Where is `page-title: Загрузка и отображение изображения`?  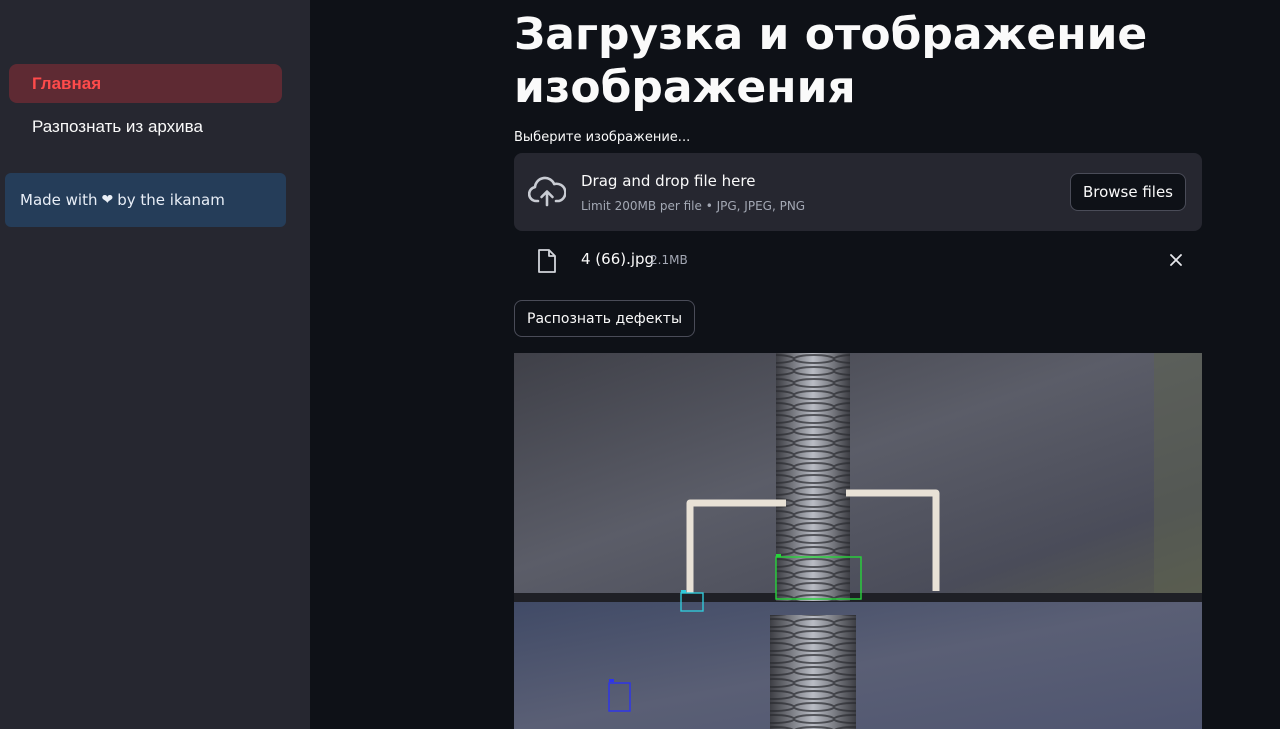 page-title: Загрузка и отображение изображения is located at coordinates (831, 61).